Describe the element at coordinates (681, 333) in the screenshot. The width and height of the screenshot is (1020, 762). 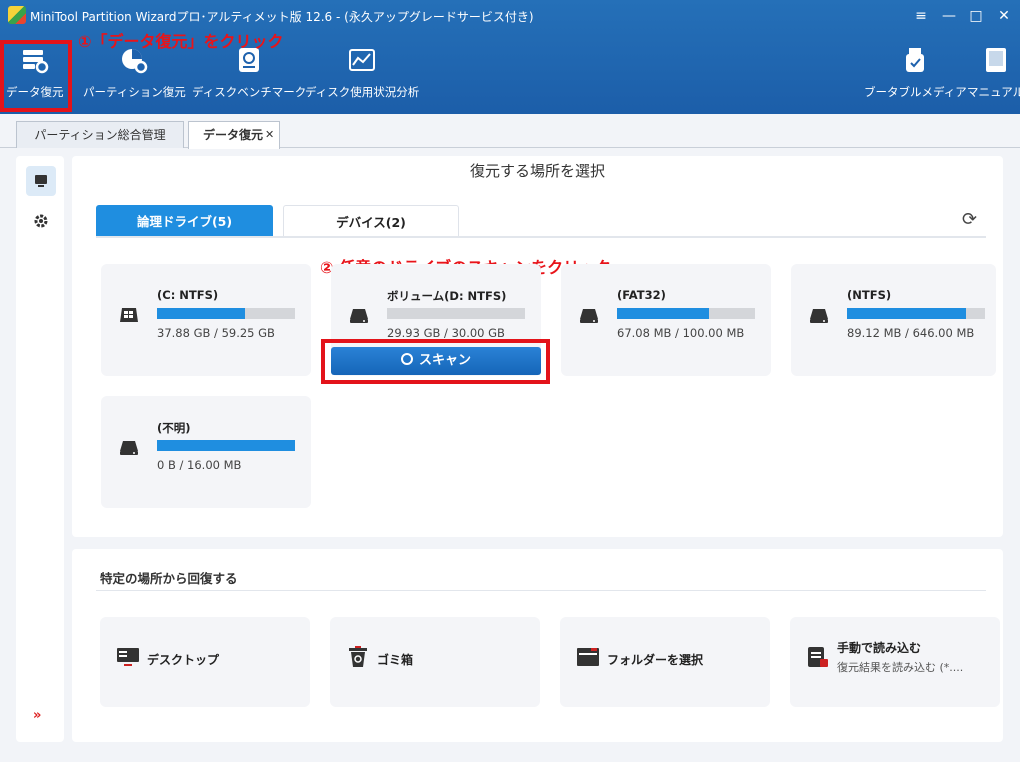
I see `drive-size: 67.08 MB / 100.00 MB` at that location.